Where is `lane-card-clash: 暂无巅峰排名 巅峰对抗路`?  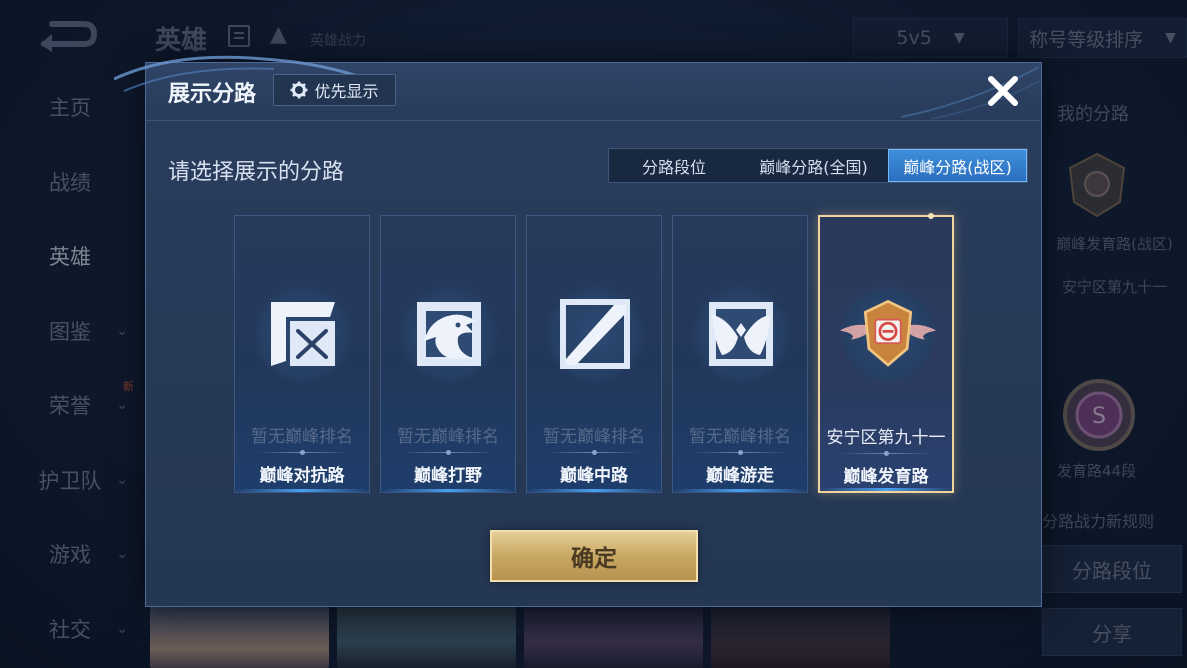 lane-card-clash: 暂无巅峰排名 巅峰对抗路 is located at coordinates (302, 354).